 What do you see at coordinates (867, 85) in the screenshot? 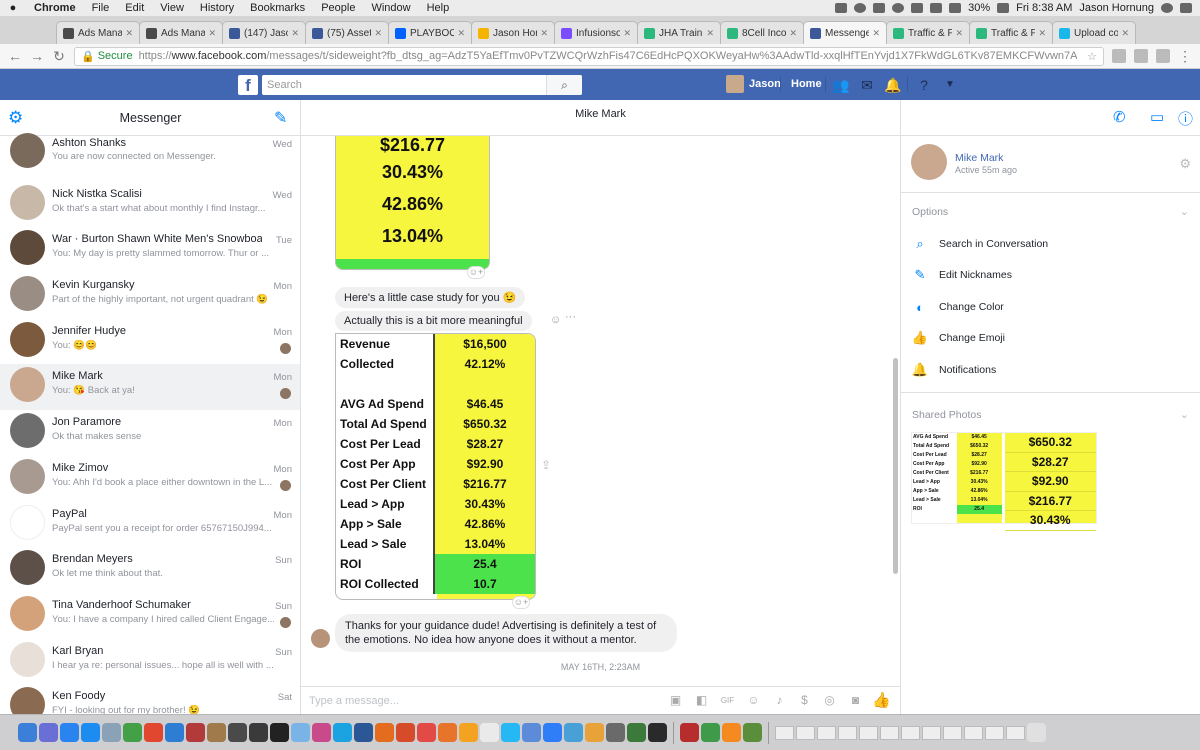
I see `messenger-icon: ✉` at bounding box center [867, 85].